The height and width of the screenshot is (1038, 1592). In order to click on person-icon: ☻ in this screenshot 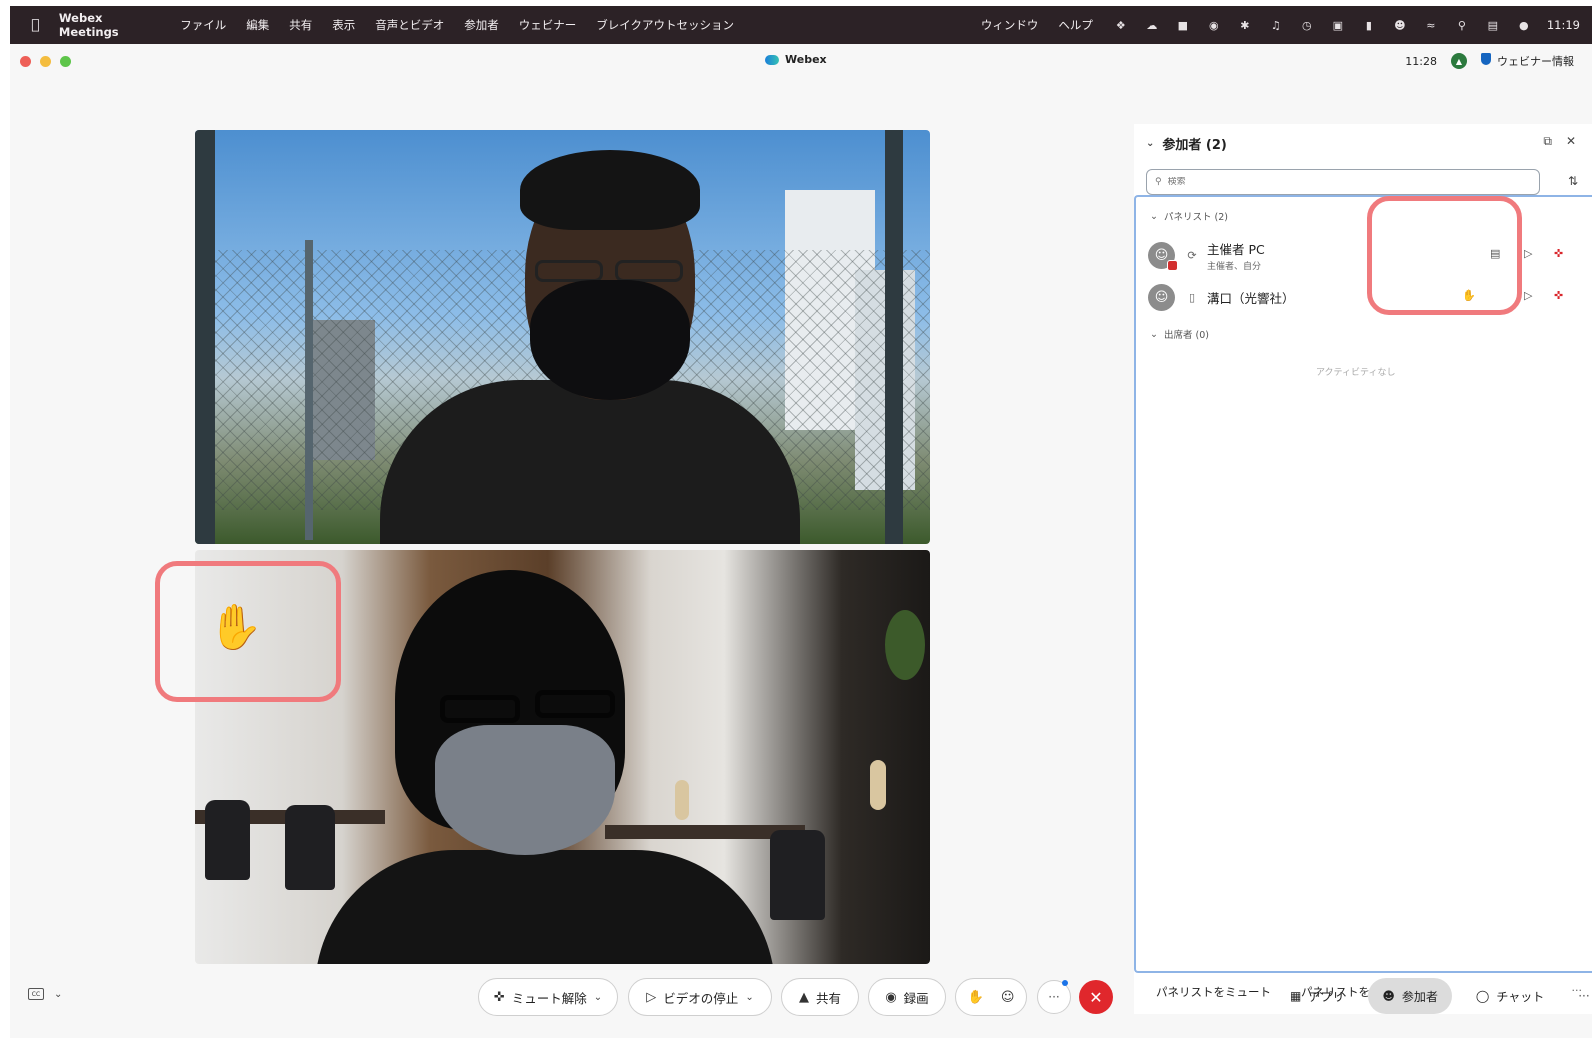, I will do `click(1388, 996)`.